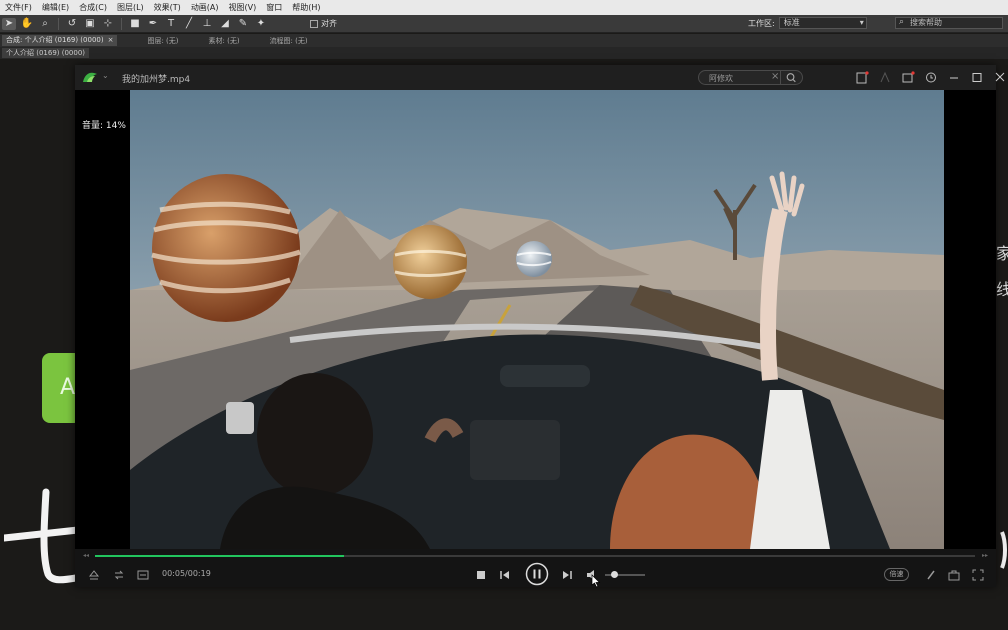 The width and height of the screenshot is (1008, 630). I want to click on brush-tool-icon: ╱, so click(189, 24).